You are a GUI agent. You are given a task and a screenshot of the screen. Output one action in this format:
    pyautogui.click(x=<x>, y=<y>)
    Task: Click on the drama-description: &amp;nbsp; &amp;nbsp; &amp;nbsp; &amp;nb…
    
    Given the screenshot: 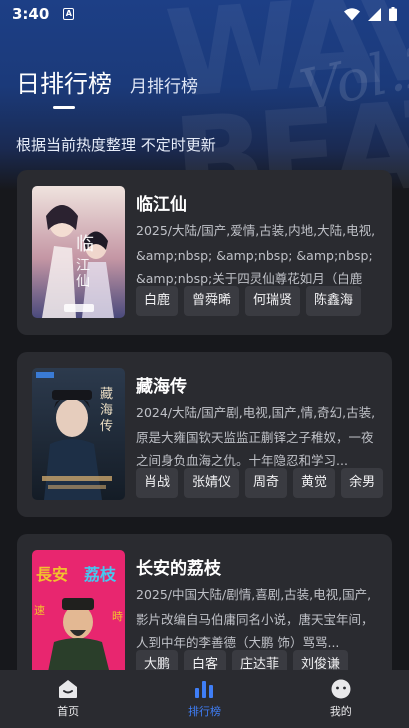 What is the action you would take?
    pyautogui.click(x=254, y=267)
    